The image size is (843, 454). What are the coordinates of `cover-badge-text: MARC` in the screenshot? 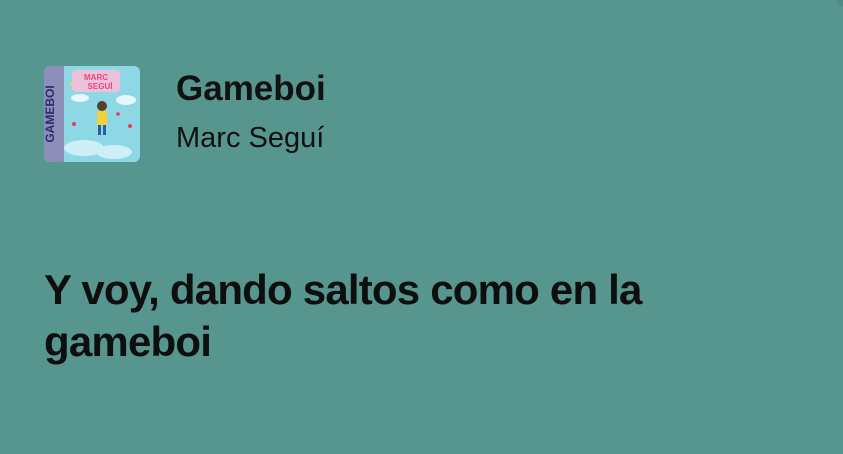 It's located at (96, 77).